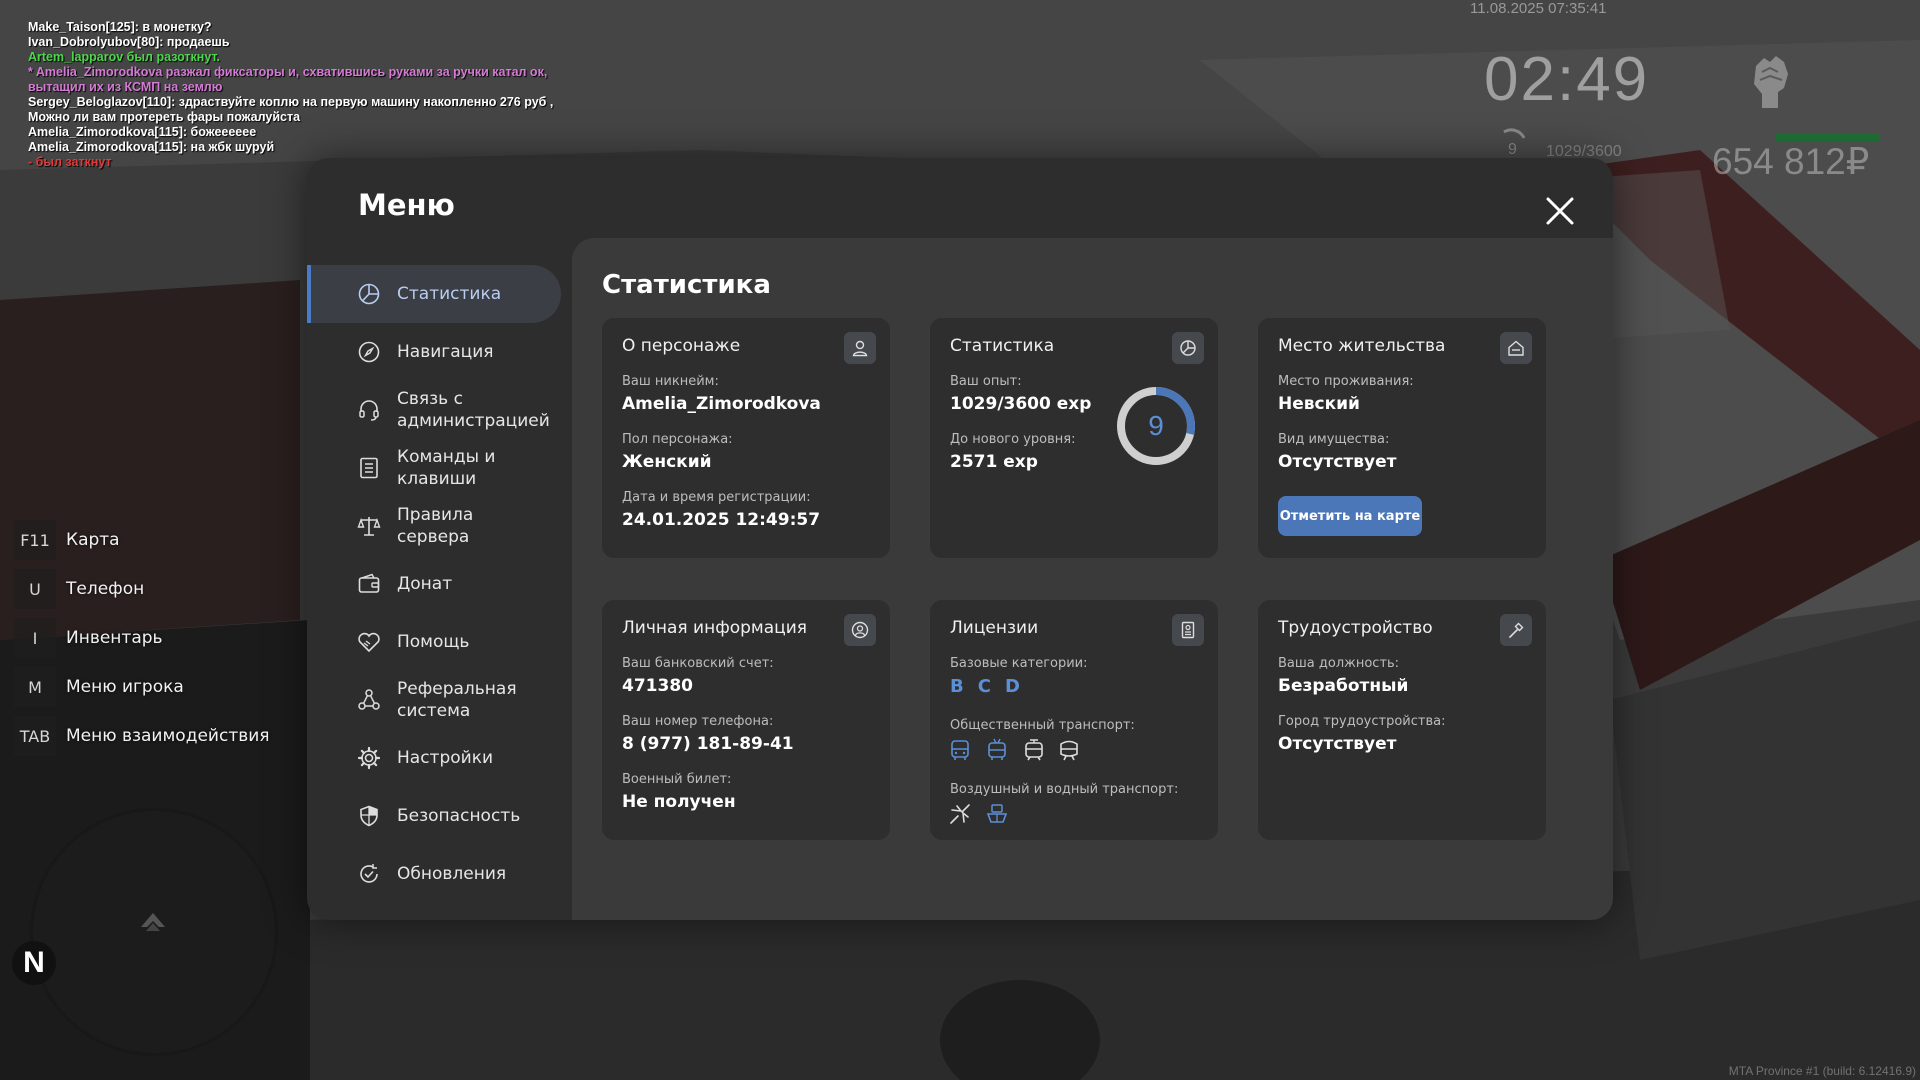  I want to click on sidebar-item-label: Помощь, so click(433, 642).